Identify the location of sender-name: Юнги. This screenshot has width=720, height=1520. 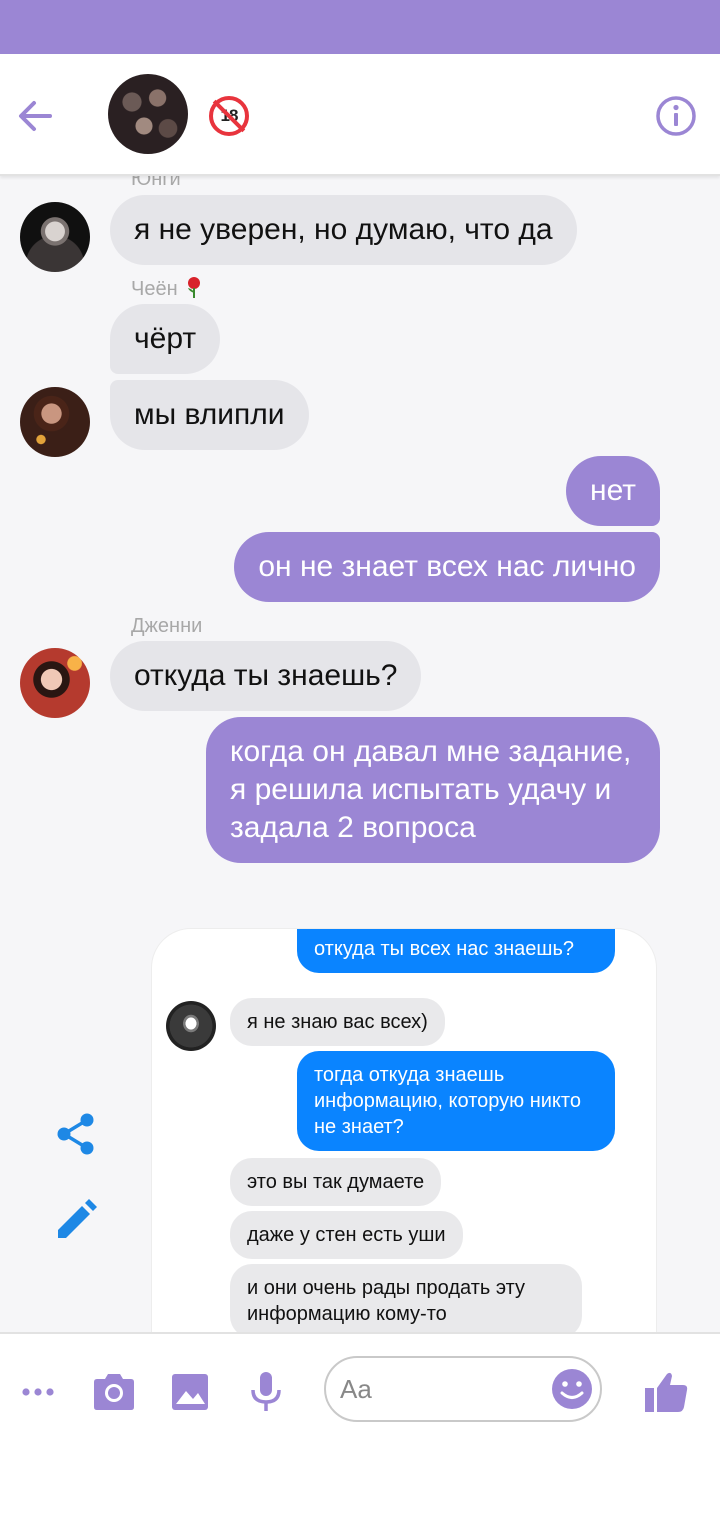
(156, 183).